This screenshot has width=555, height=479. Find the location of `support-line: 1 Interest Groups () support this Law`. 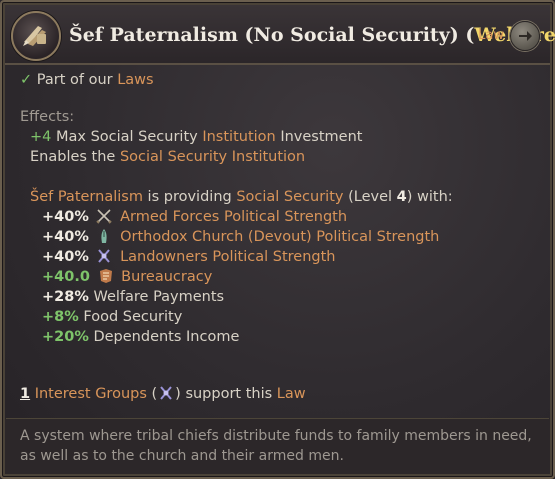

support-line: 1 Interest Groups () support this Law is located at coordinates (163, 393).